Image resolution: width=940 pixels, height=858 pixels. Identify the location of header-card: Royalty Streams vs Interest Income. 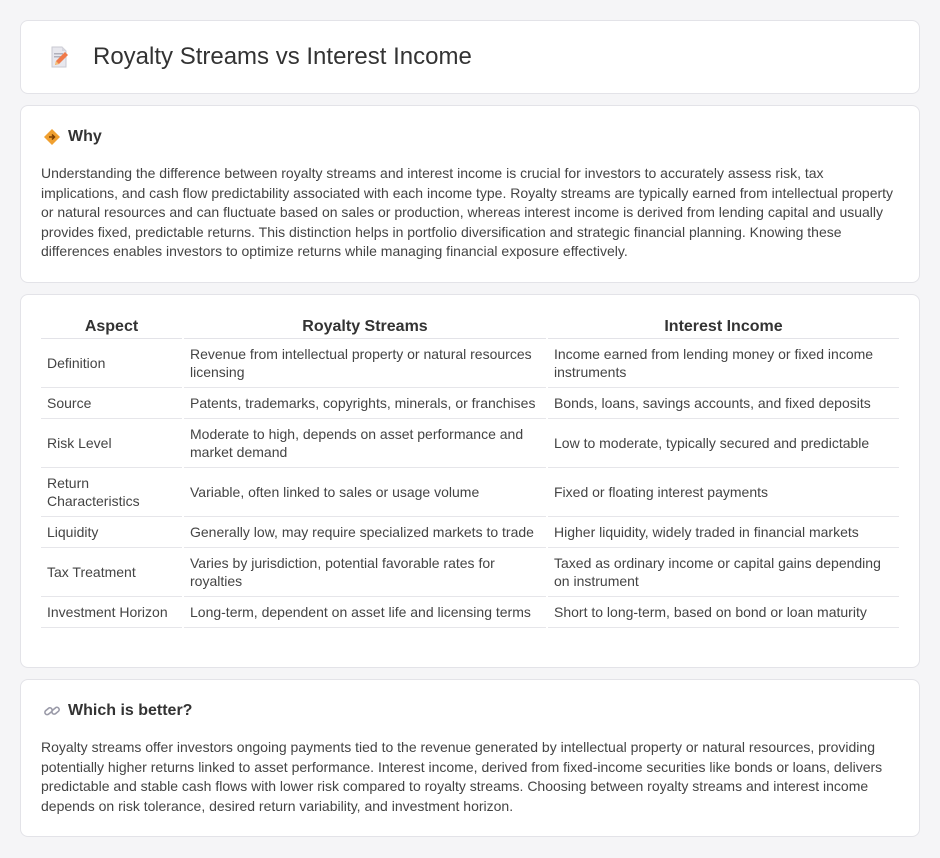
(470, 57).